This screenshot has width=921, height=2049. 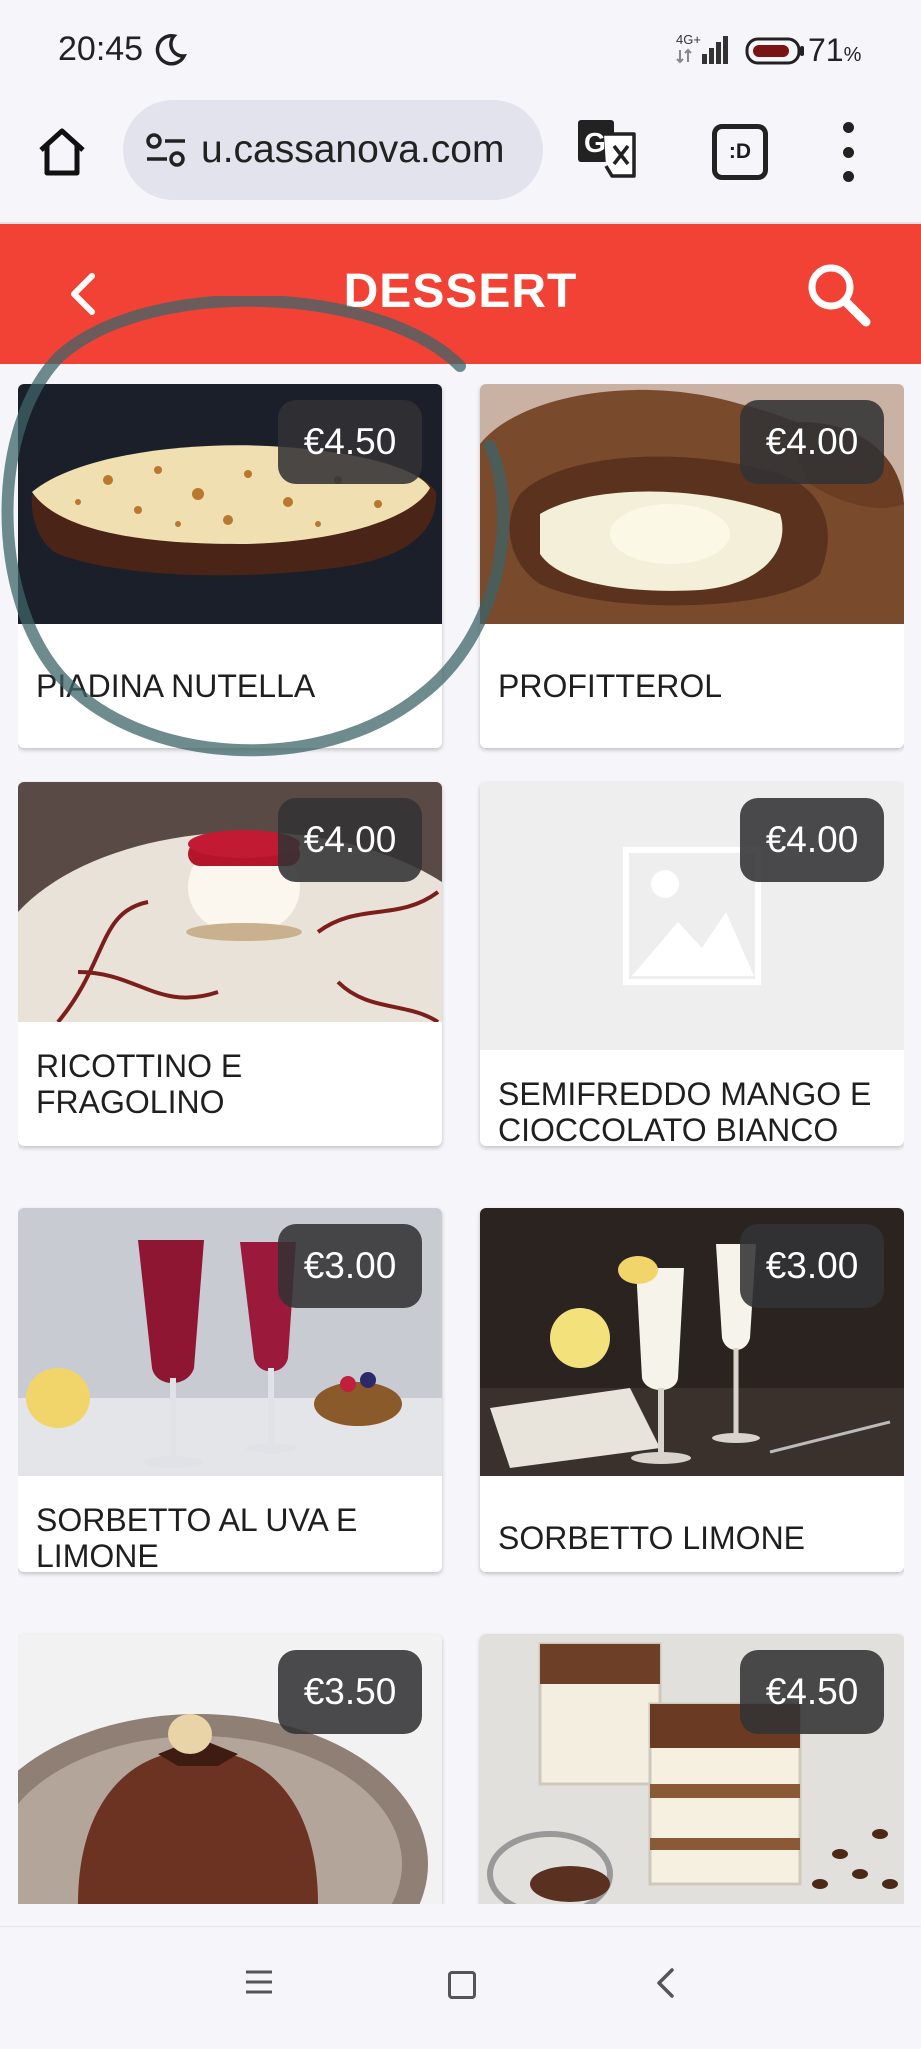 I want to click on home-icon, so click(x=62, y=152).